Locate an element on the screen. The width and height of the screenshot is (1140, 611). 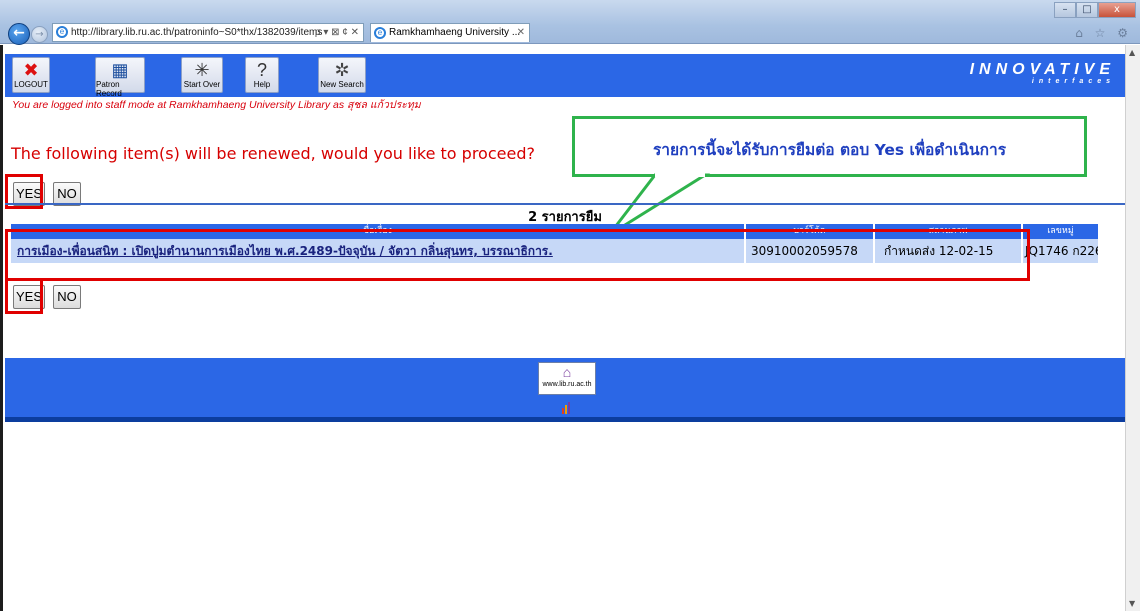
library-logo-link: ⌂ www.lib.ru.ac.th is located at coordinates (567, 378).